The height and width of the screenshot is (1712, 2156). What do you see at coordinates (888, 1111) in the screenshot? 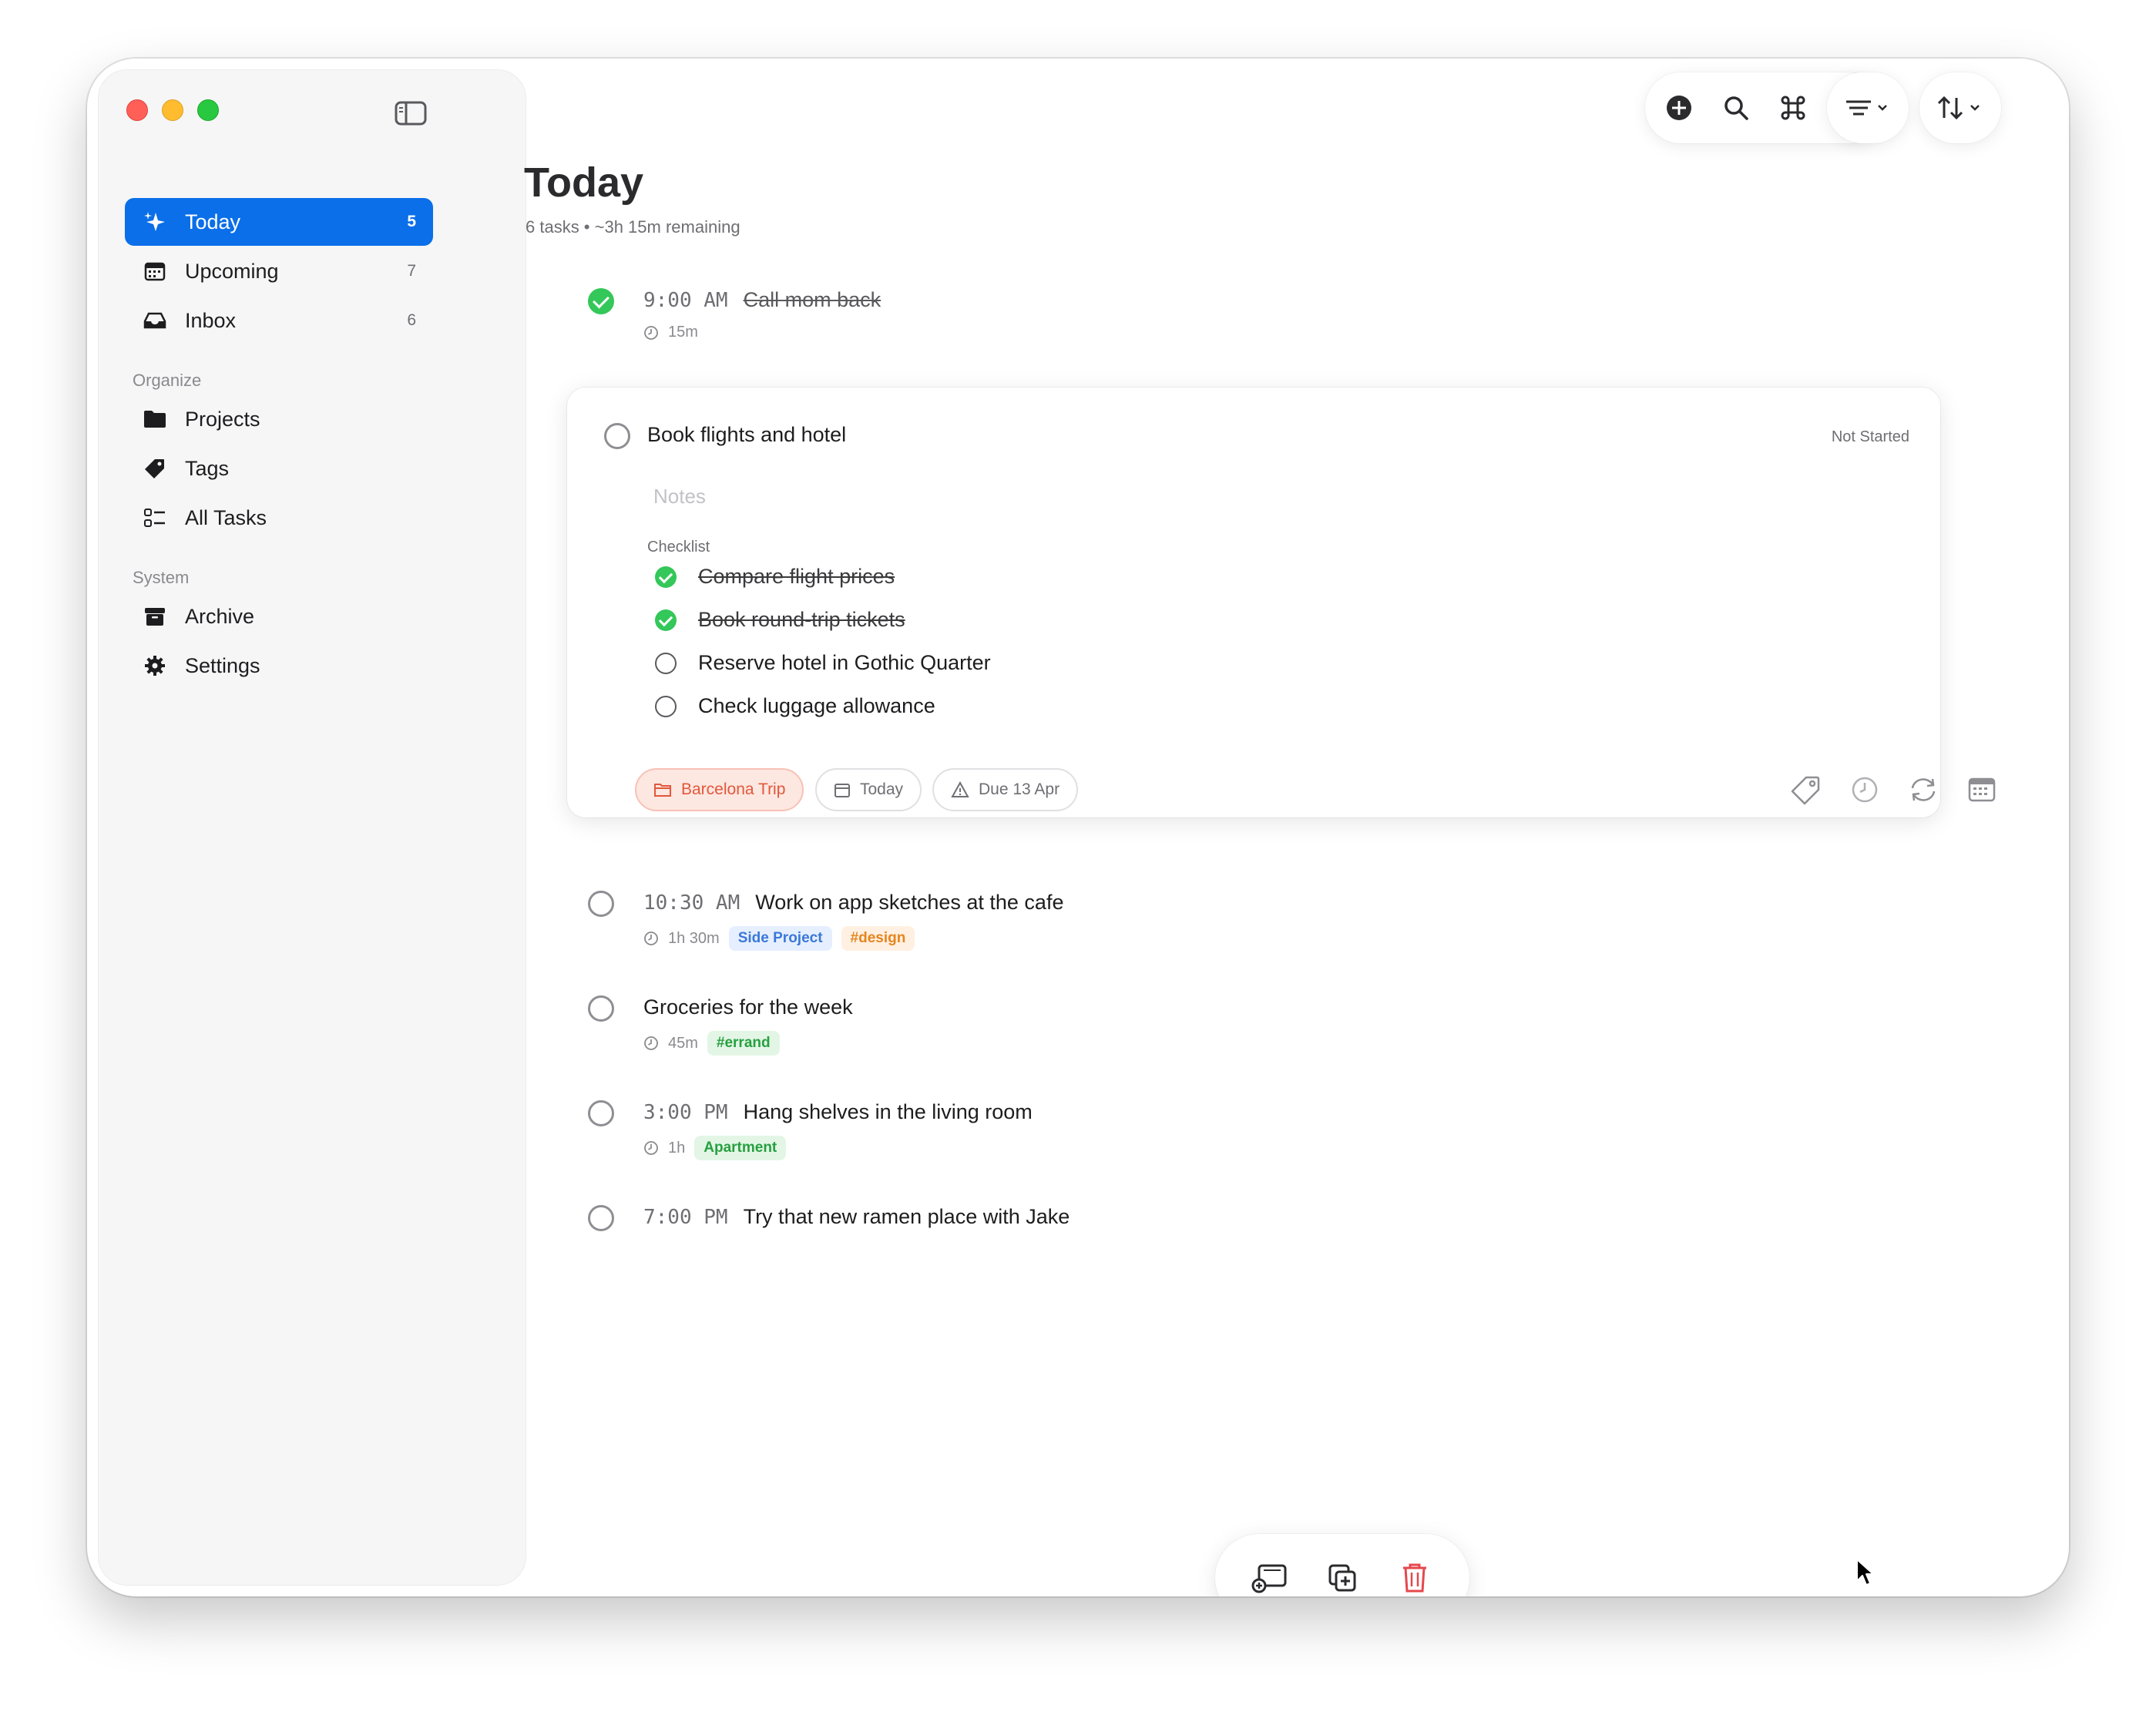
I see `task-title: Hang shelves in the living room` at bounding box center [888, 1111].